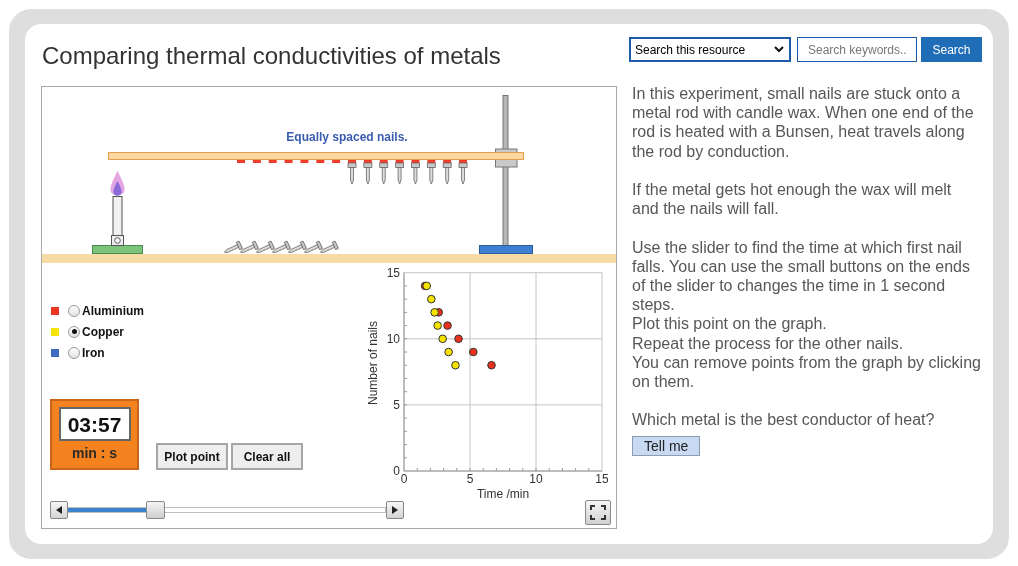 The width and height of the screenshot is (1018, 566). I want to click on fullscreen-button, so click(598, 512).